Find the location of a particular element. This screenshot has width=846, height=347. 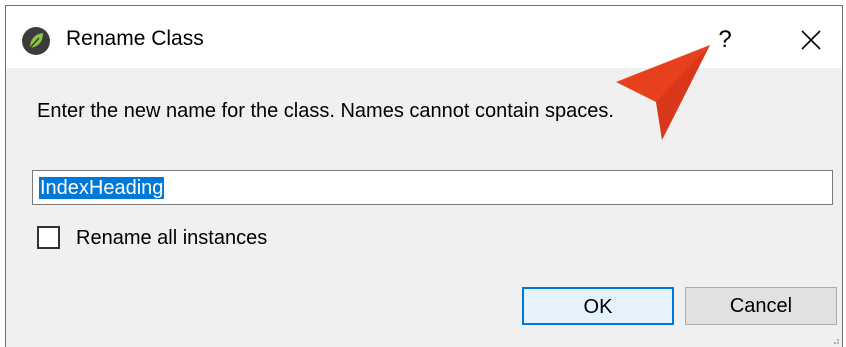

rename-all-label: Rename all instances is located at coordinates (171, 238).